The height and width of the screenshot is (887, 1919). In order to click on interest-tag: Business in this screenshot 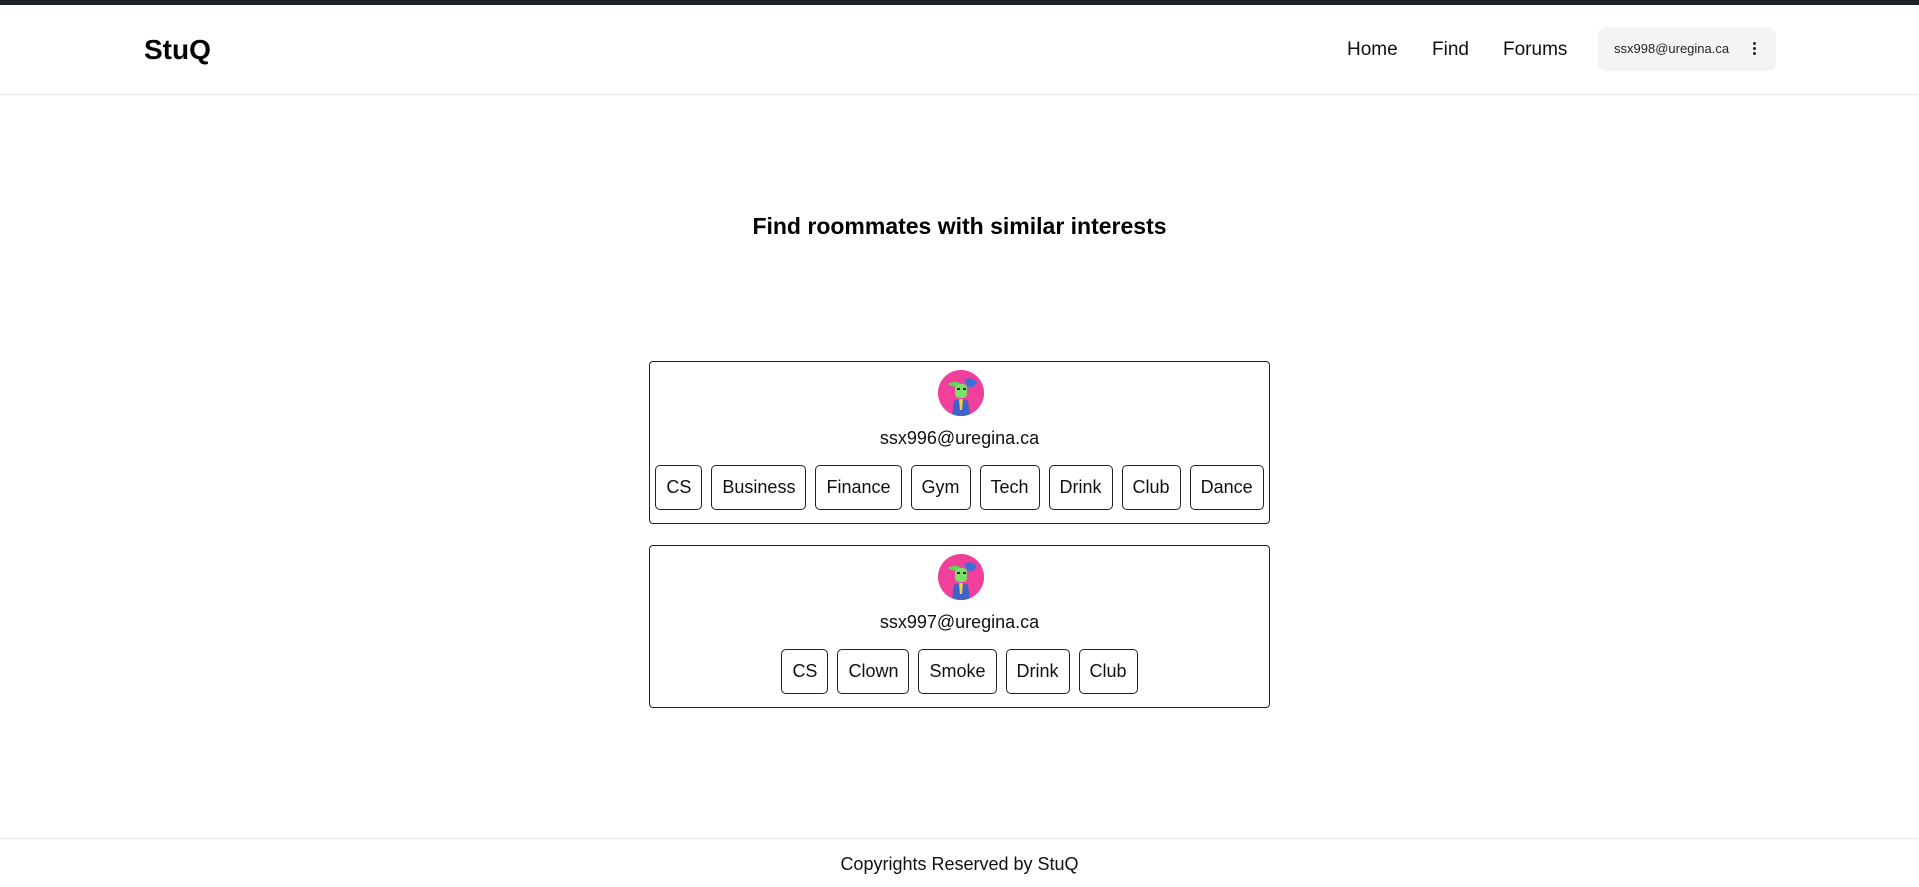, I will do `click(759, 487)`.